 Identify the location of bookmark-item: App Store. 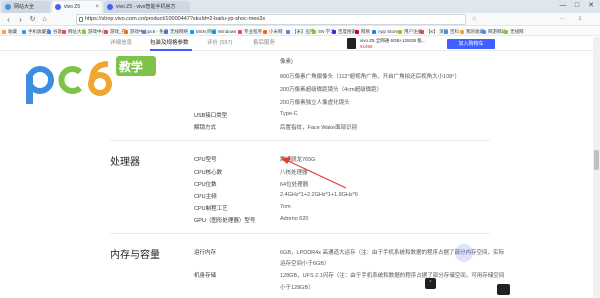
(385, 31).